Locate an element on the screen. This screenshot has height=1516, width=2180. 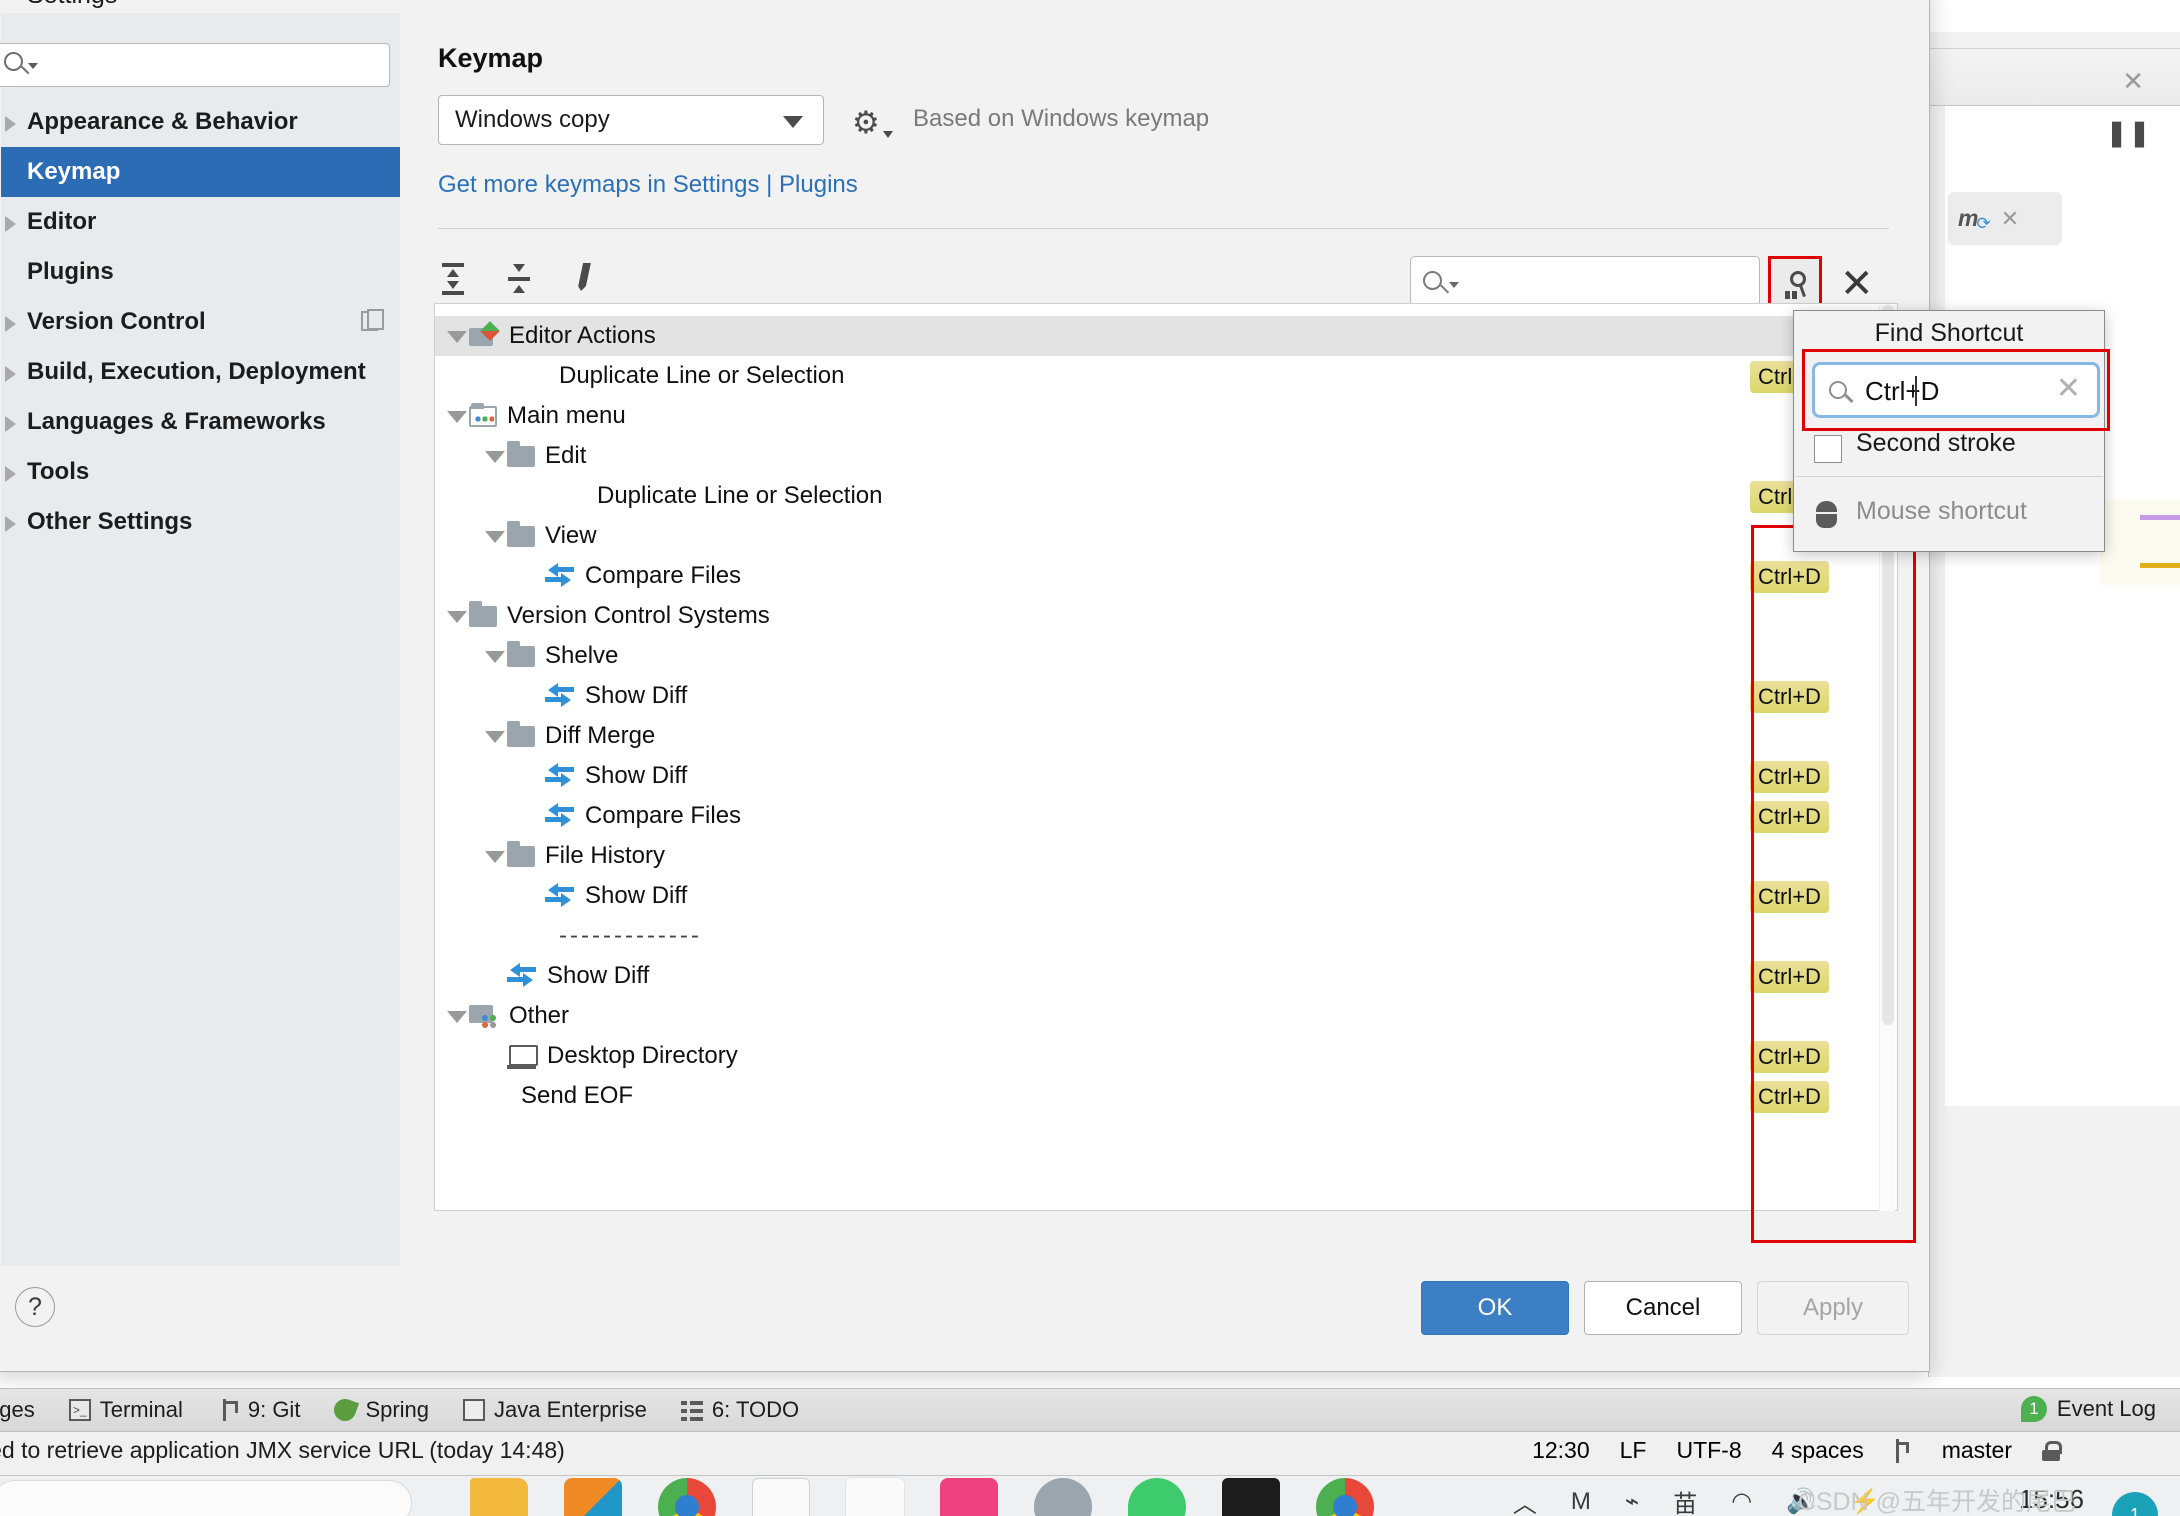
tray-mail-icon: M is located at coordinates (1581, 1502).